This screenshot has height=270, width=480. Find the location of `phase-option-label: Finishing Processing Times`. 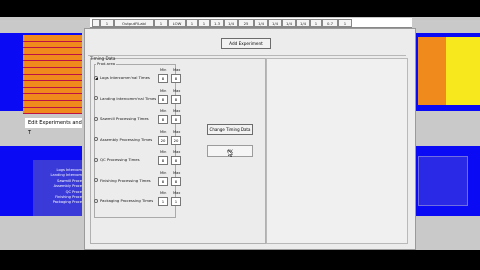

phase-option-label: Finishing Processing Times is located at coordinates (125, 180).